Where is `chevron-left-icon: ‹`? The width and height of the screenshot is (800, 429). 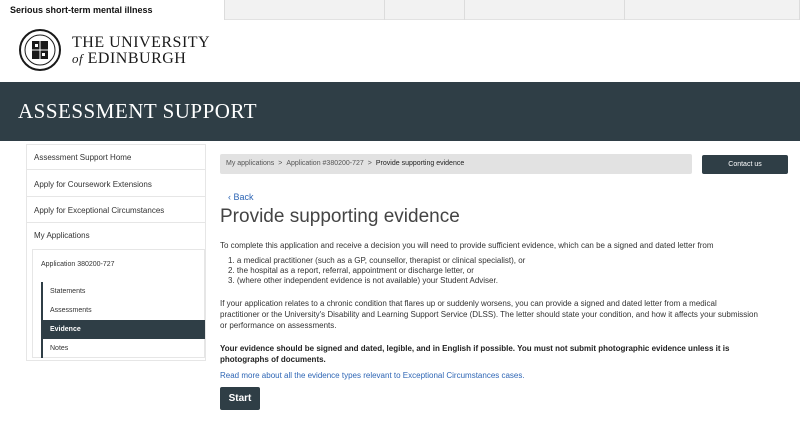
chevron-left-icon: ‹ is located at coordinates (229, 197).